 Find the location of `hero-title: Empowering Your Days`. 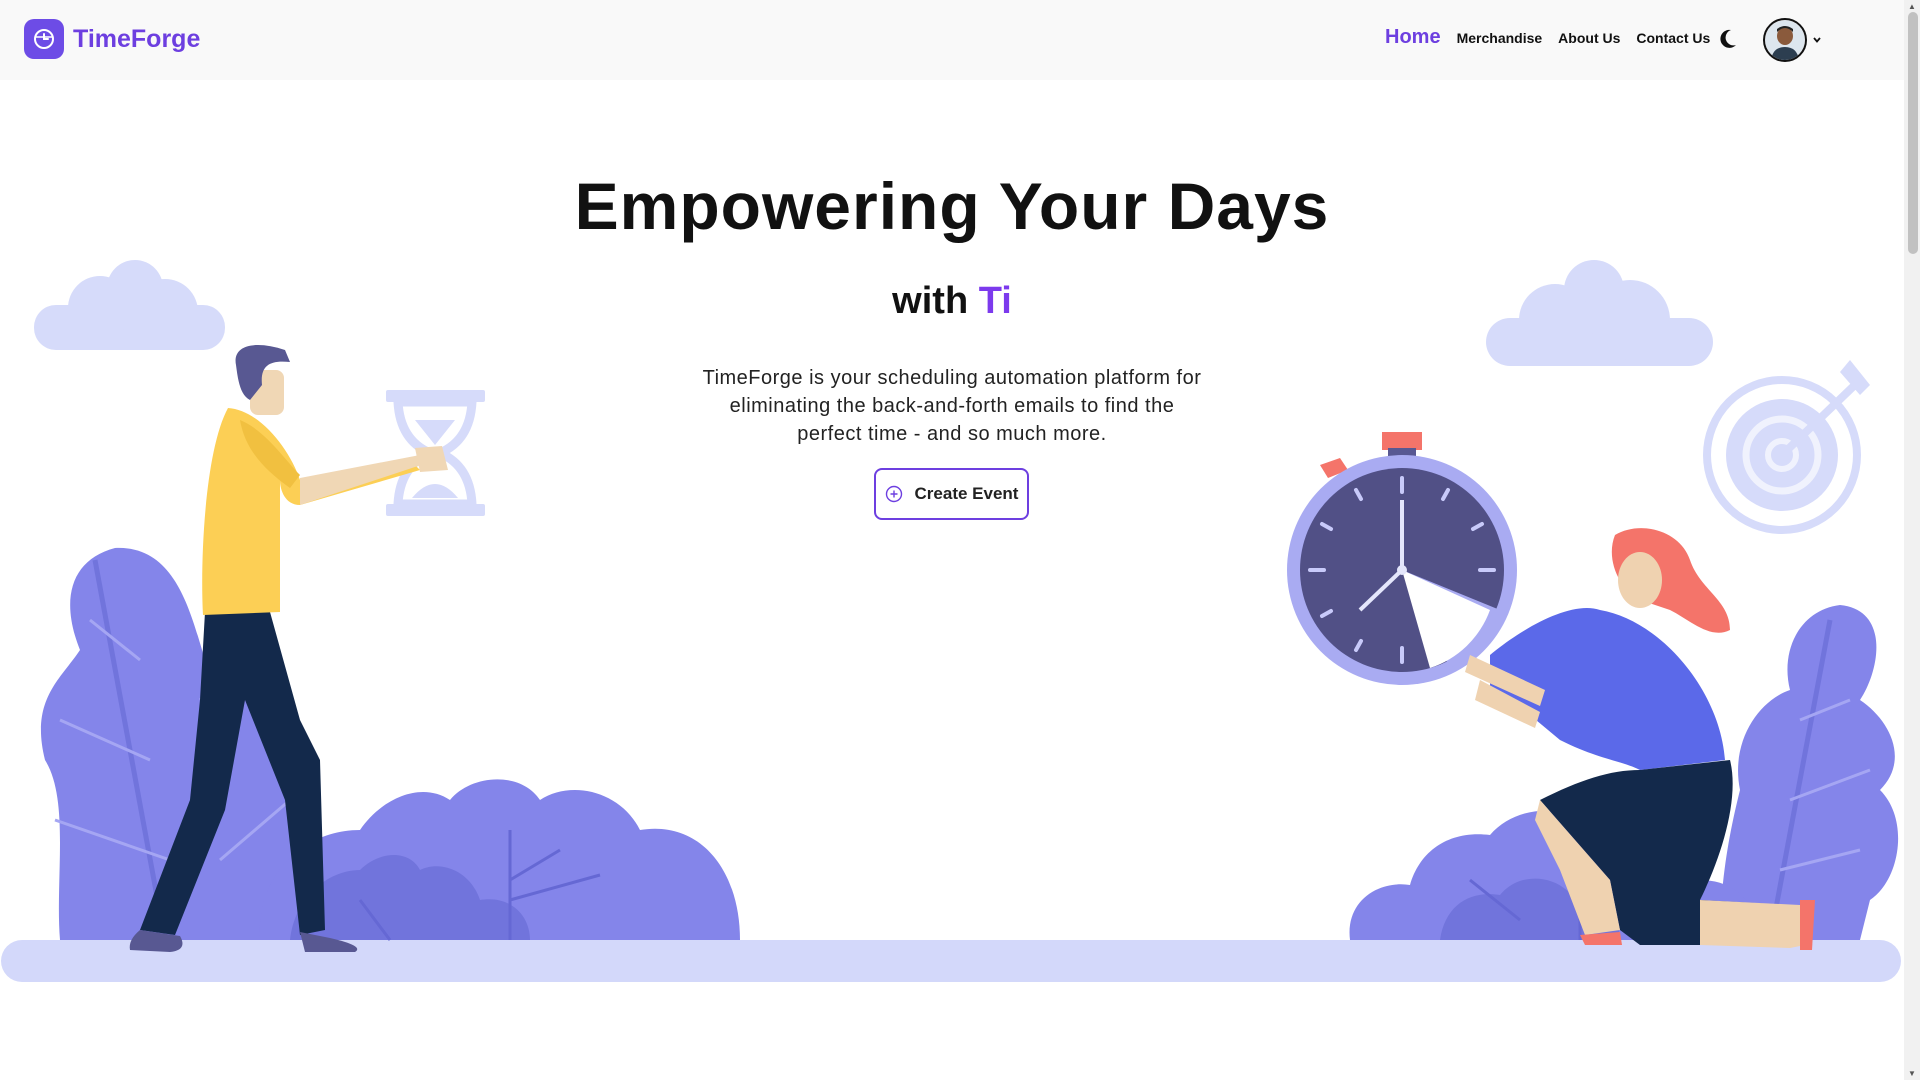

hero-title: Empowering Your Days is located at coordinates (952, 206).